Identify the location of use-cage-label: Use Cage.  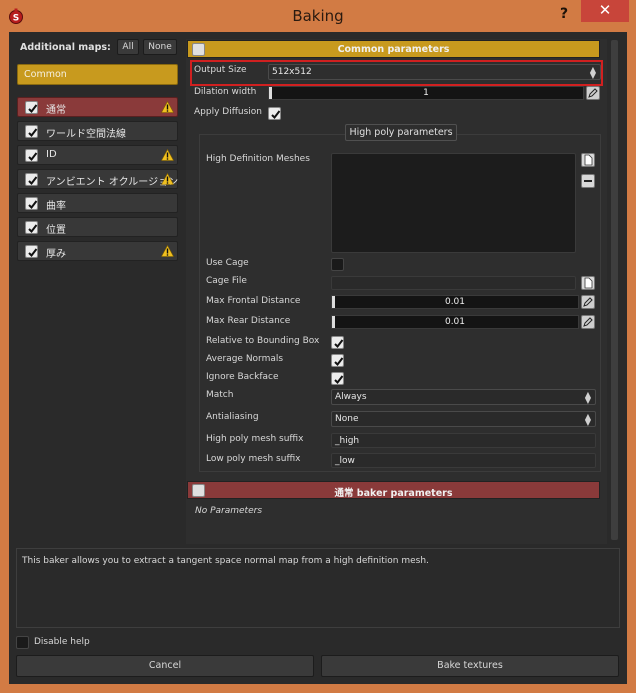
(227, 263).